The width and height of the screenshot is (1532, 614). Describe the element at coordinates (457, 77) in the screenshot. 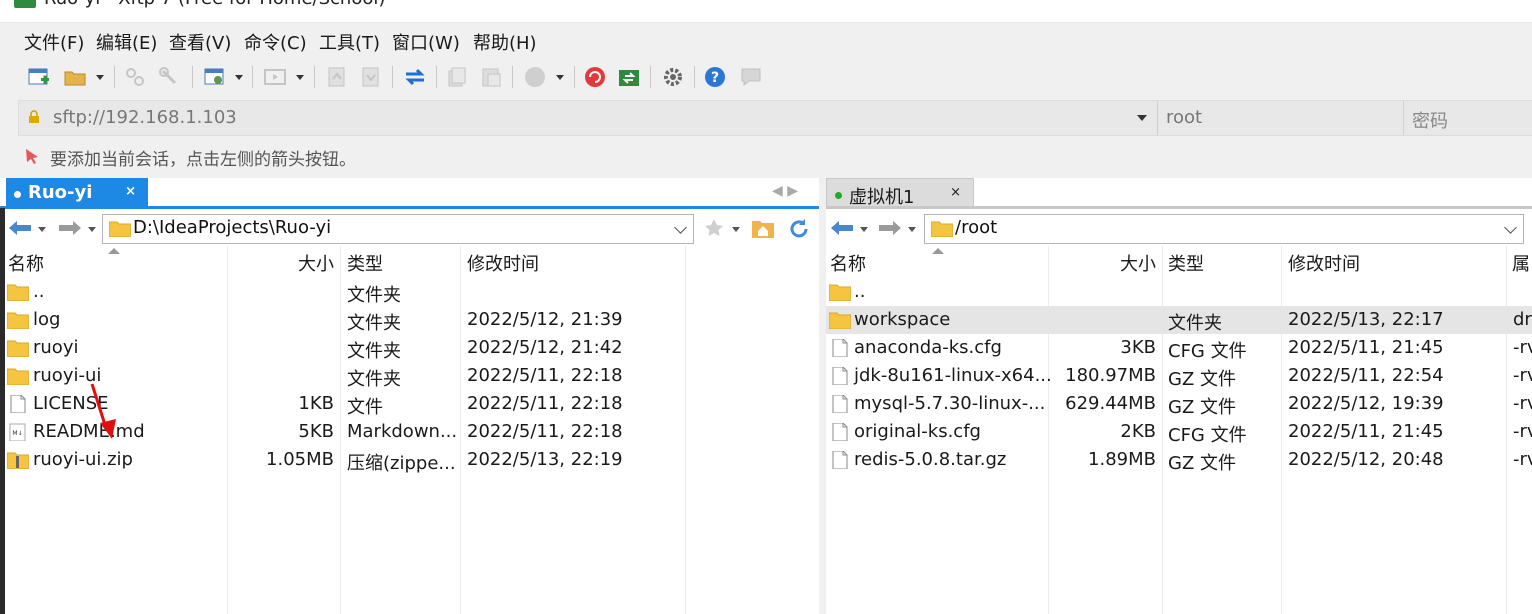

I see `copy-icon` at that location.